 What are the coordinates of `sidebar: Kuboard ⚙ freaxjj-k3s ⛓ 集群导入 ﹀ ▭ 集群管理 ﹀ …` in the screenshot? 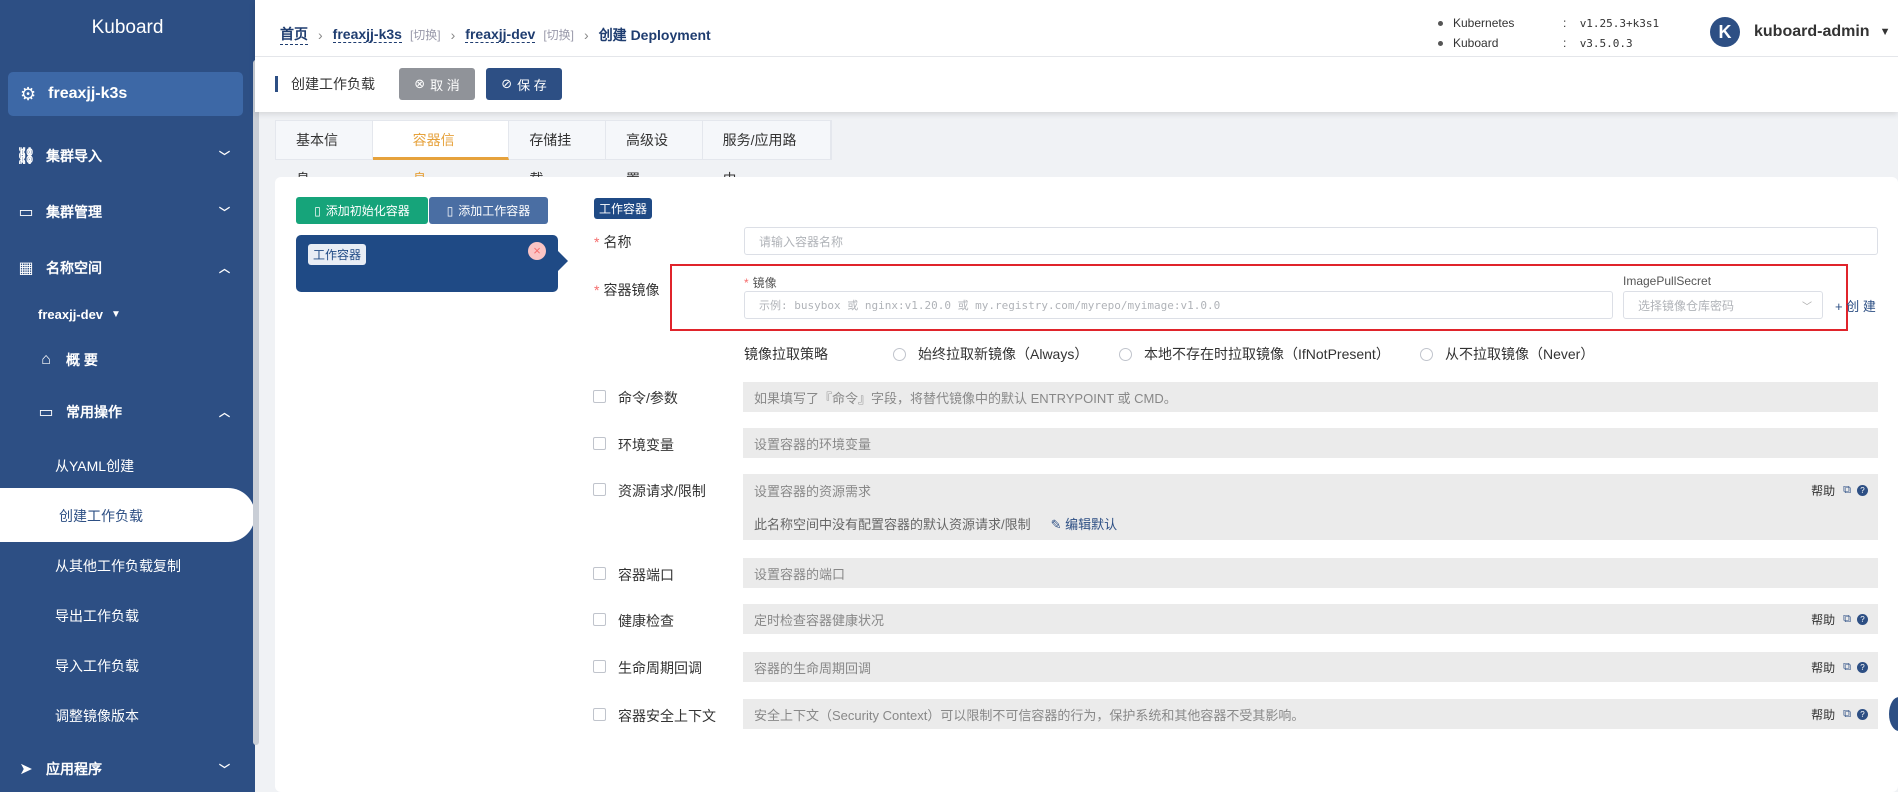 It's located at (127, 396).